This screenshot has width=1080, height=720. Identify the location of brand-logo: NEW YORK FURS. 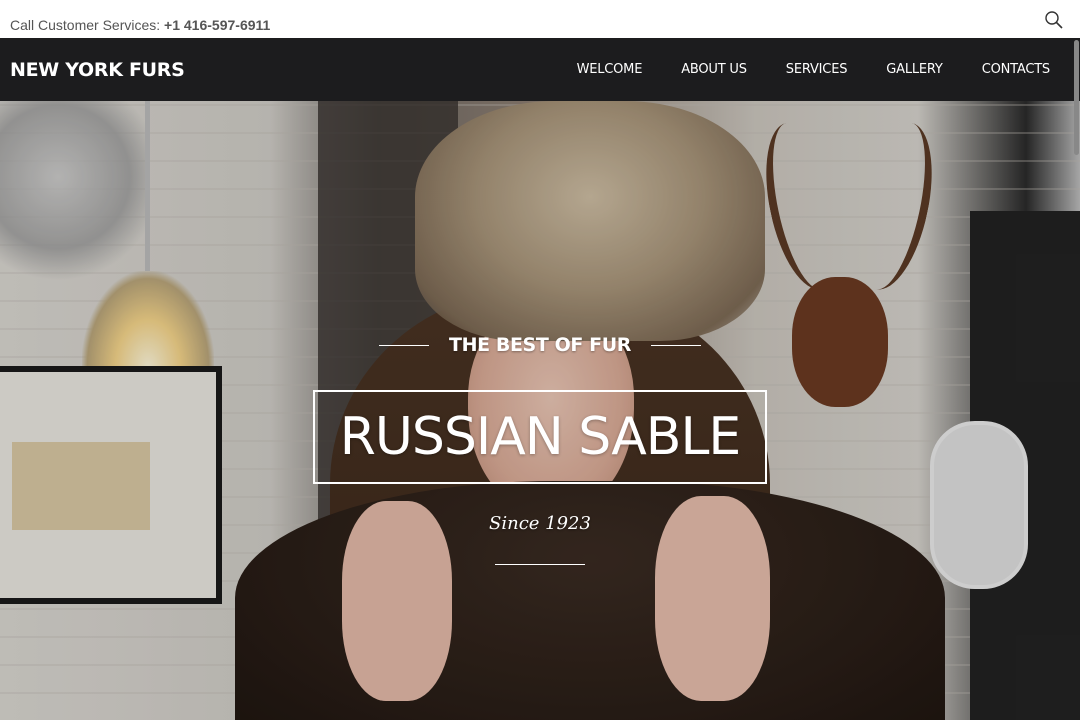
(97, 70).